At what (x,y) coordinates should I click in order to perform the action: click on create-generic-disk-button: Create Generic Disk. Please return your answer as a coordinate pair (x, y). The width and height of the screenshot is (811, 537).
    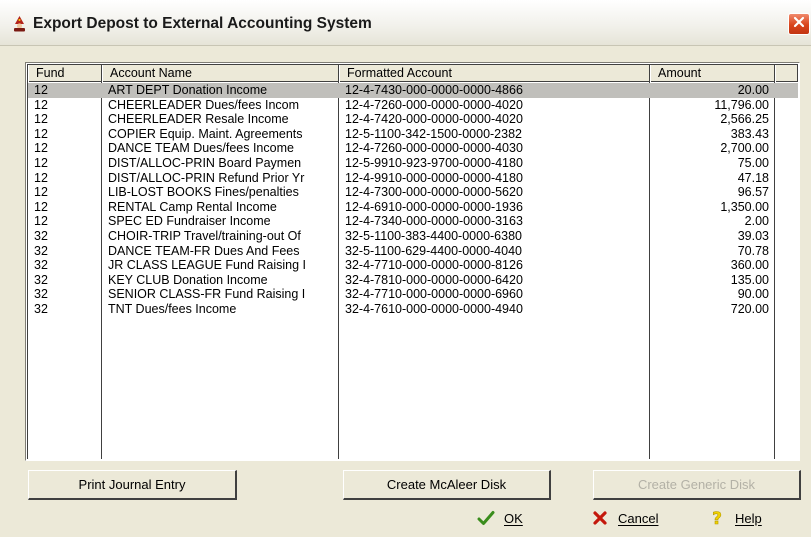
    Looking at the image, I should click on (697, 485).